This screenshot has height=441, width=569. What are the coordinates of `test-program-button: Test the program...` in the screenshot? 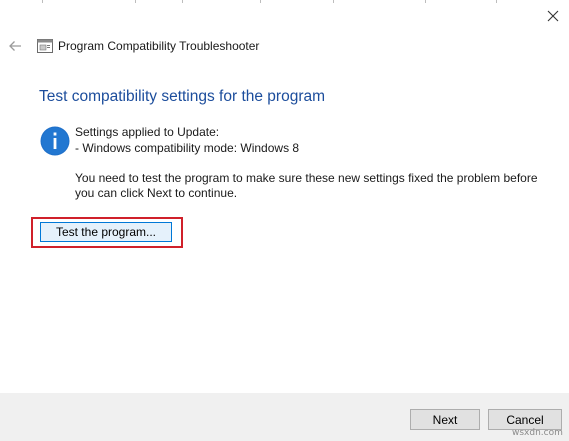 It's located at (106, 232).